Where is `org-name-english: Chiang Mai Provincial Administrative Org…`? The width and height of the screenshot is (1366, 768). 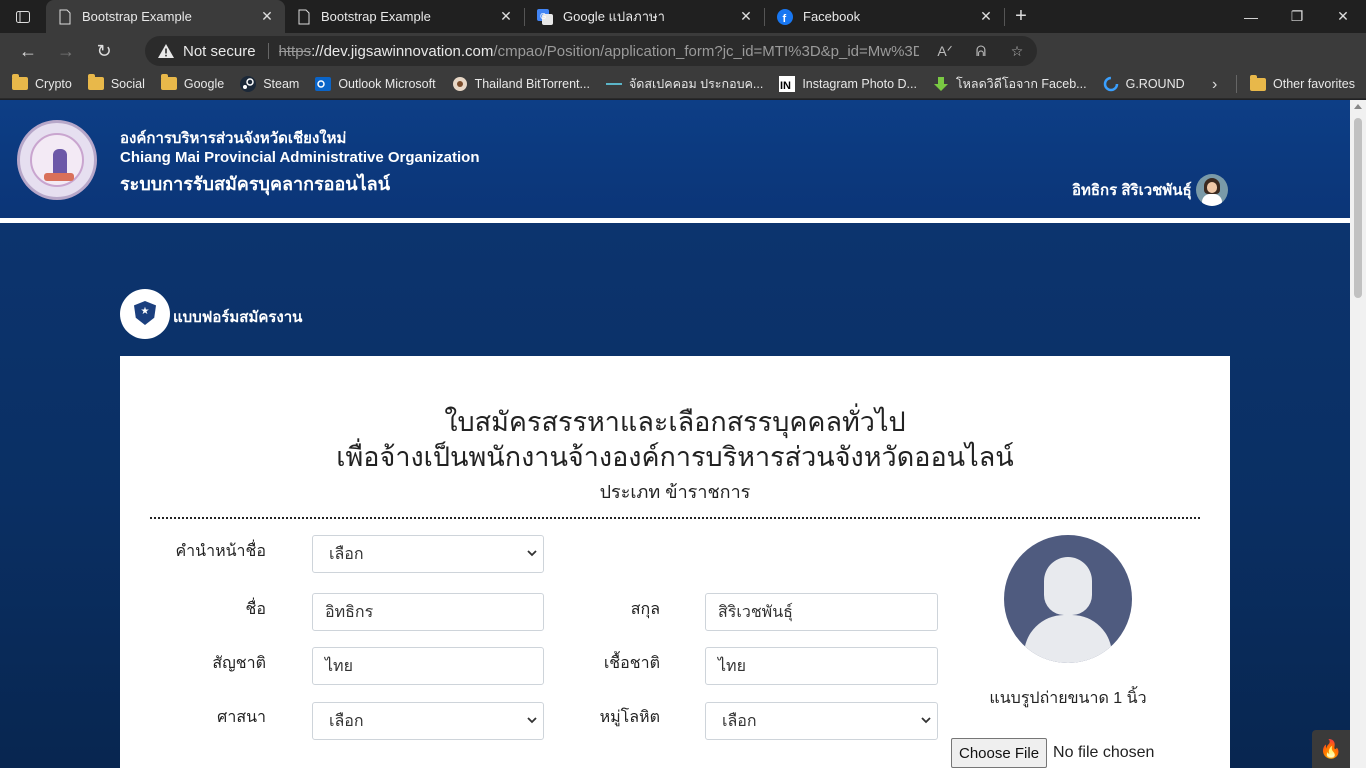
org-name-english: Chiang Mai Provincial Administrative Org… is located at coordinates (300, 157).